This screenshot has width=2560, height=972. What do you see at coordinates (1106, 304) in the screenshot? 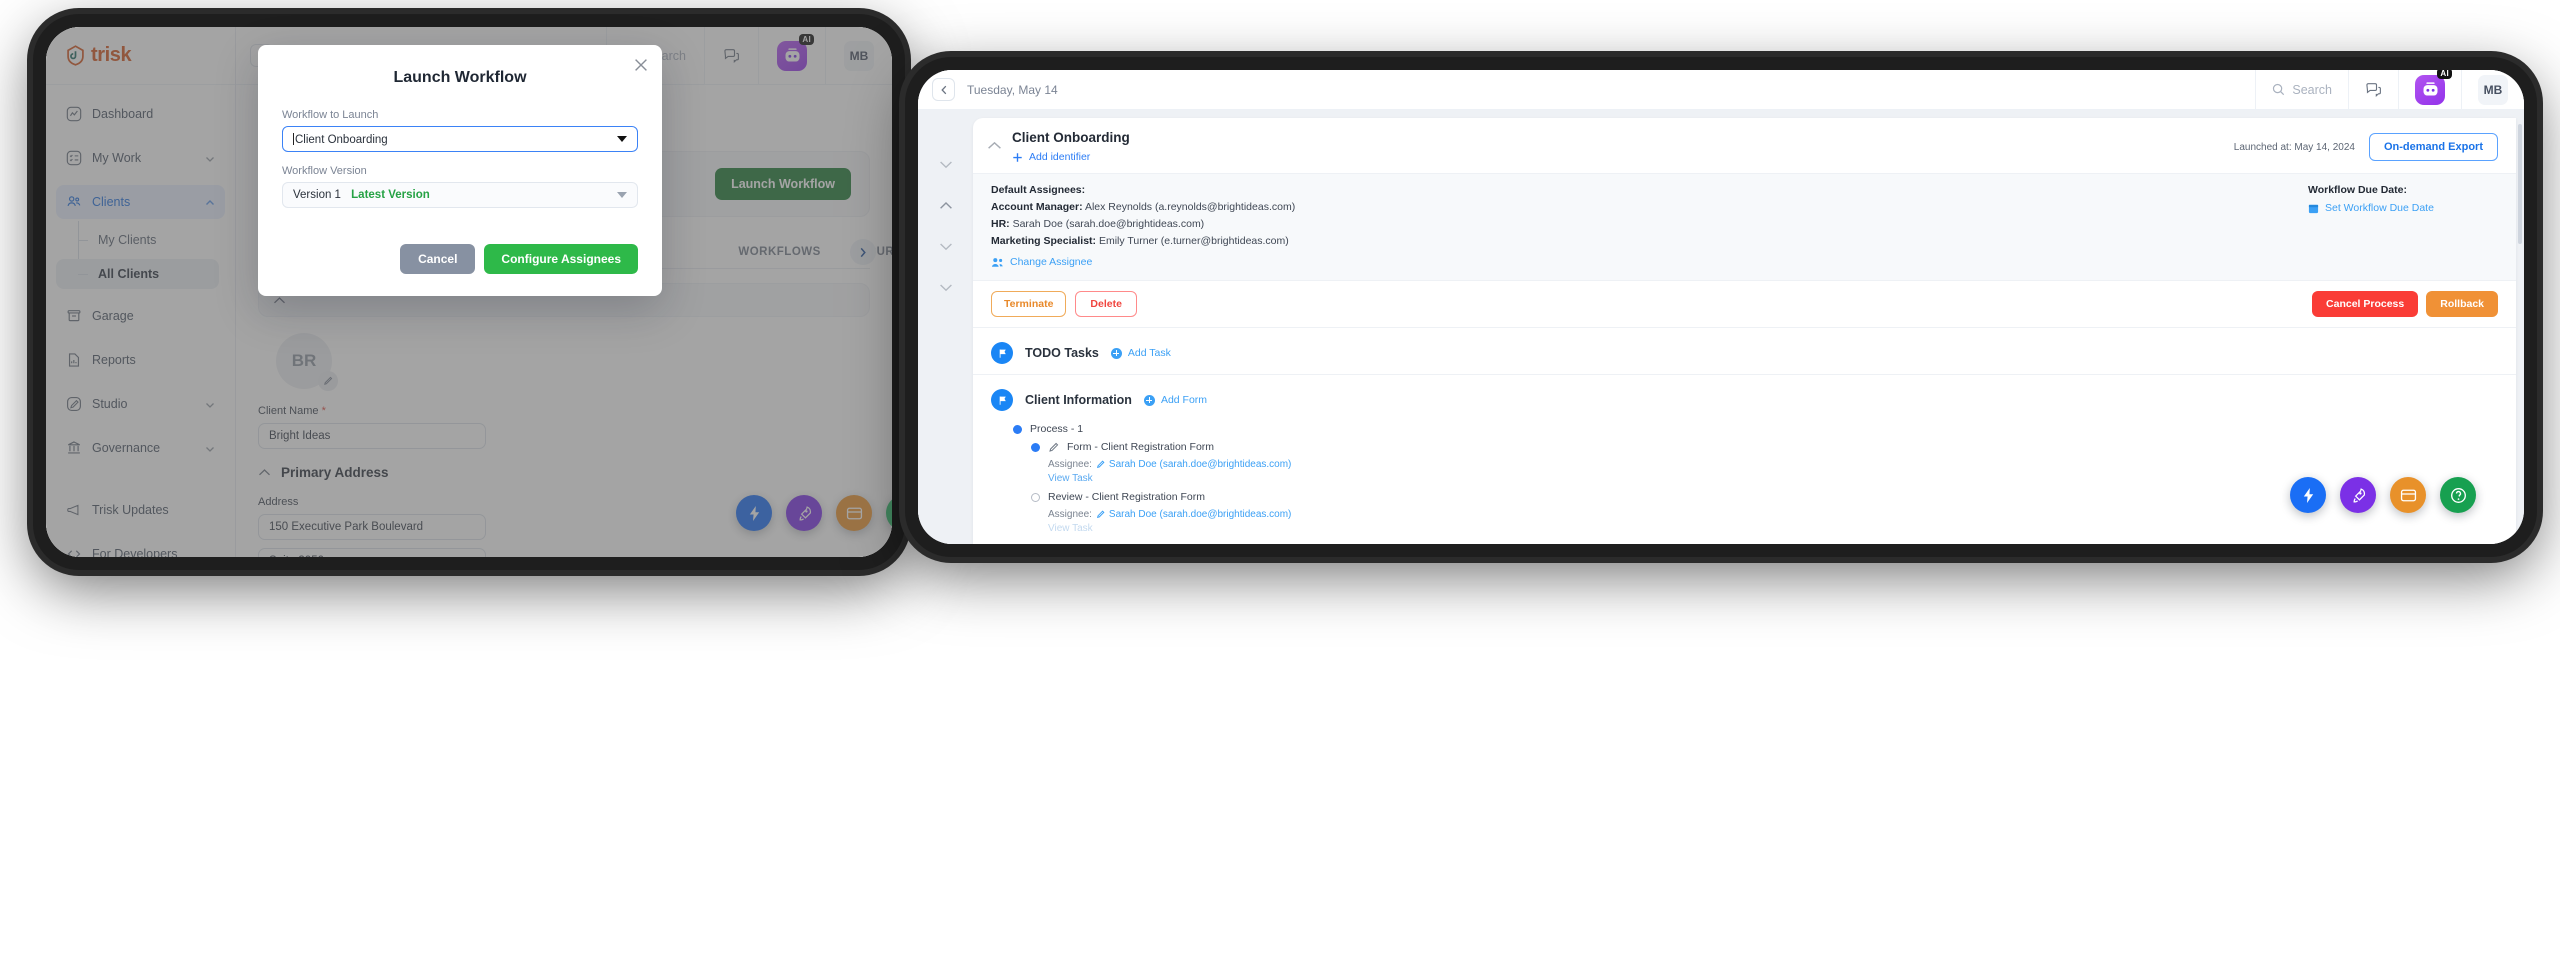
I see `delete-button: Delete` at bounding box center [1106, 304].